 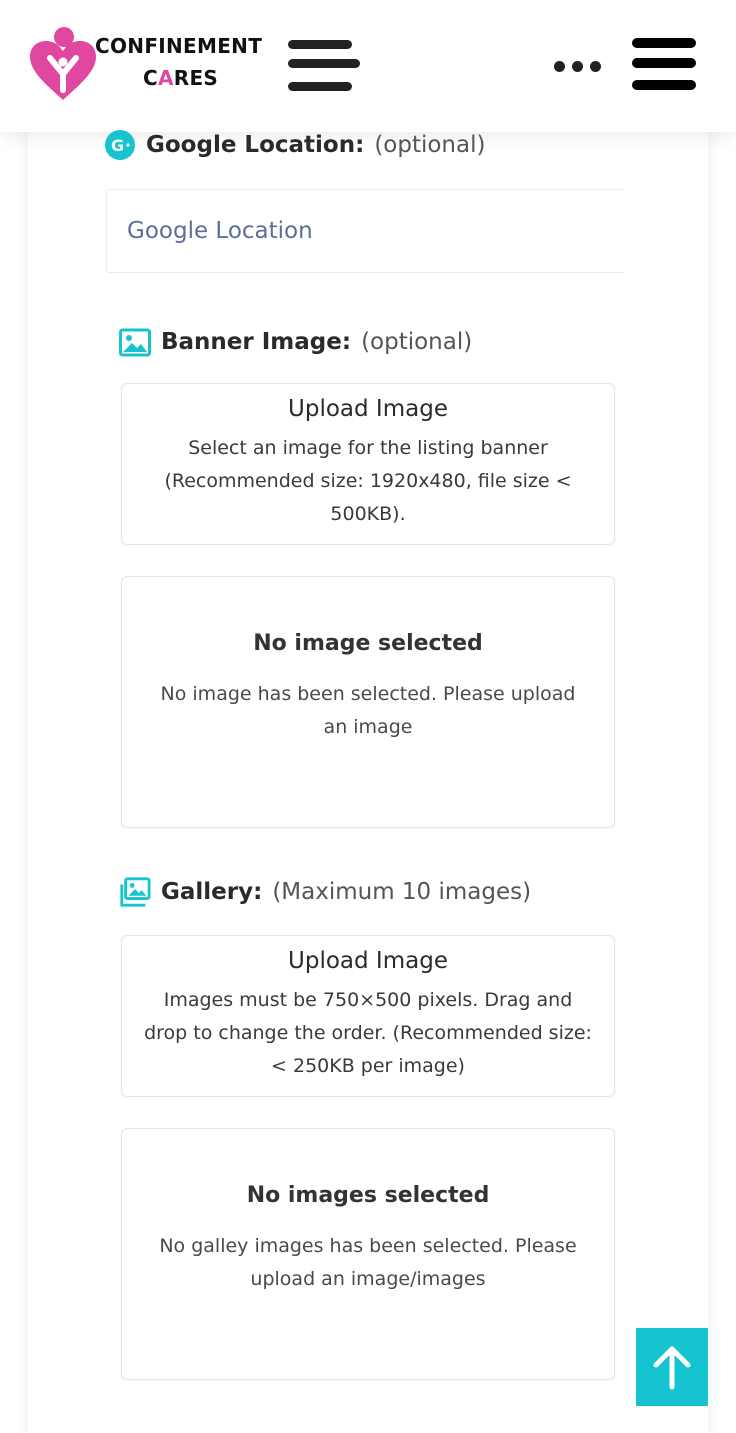 I want to click on ellipsis-icon, so click(x=576, y=68).